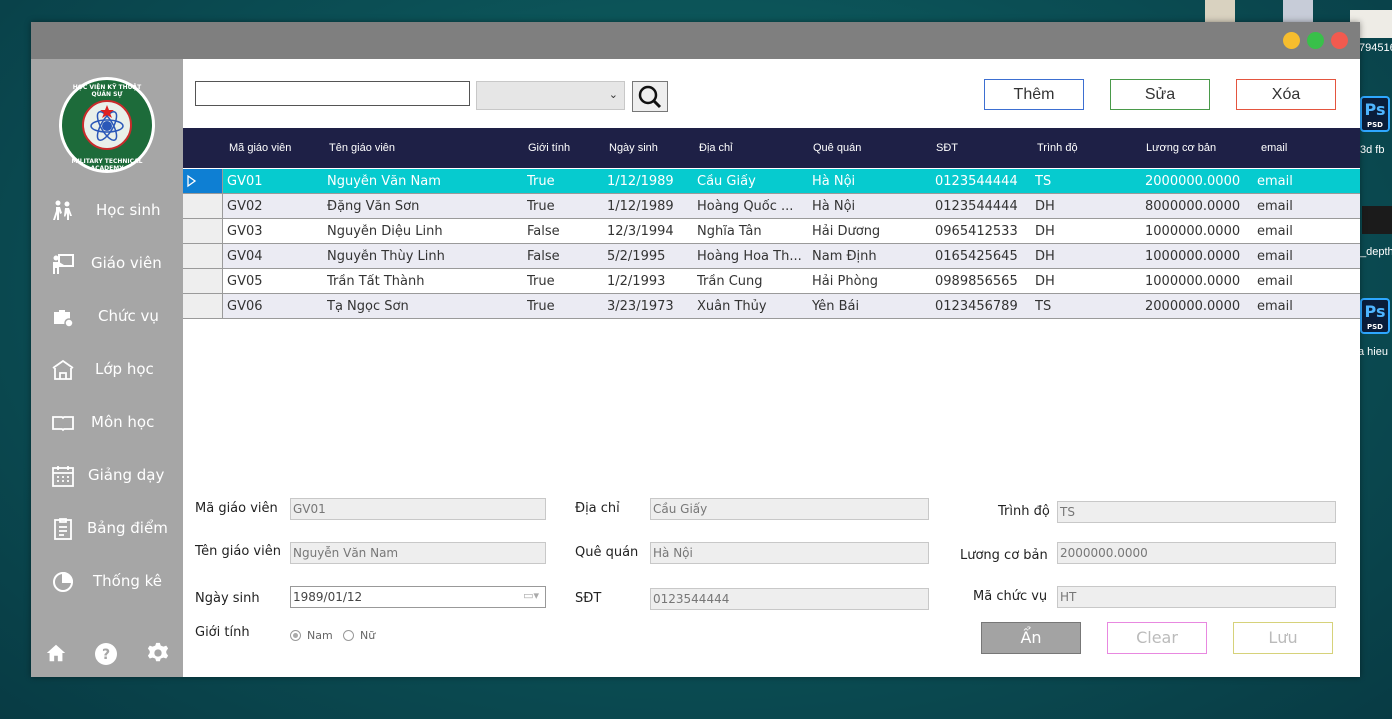 The image size is (1392, 719). I want to click on sidebar-item-lop-hoc: Lớp học, so click(107, 370).